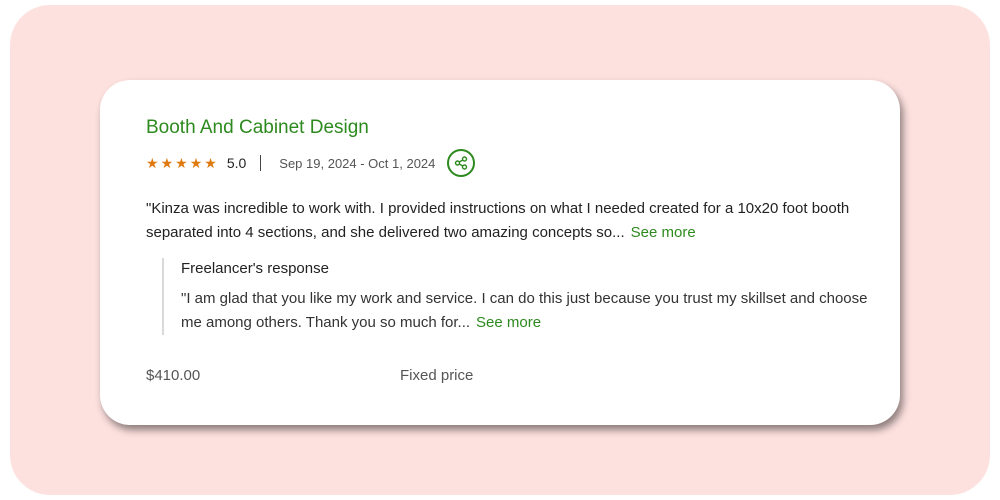  Describe the element at coordinates (255, 268) in the screenshot. I see `response-title: Freelancer's response` at that location.